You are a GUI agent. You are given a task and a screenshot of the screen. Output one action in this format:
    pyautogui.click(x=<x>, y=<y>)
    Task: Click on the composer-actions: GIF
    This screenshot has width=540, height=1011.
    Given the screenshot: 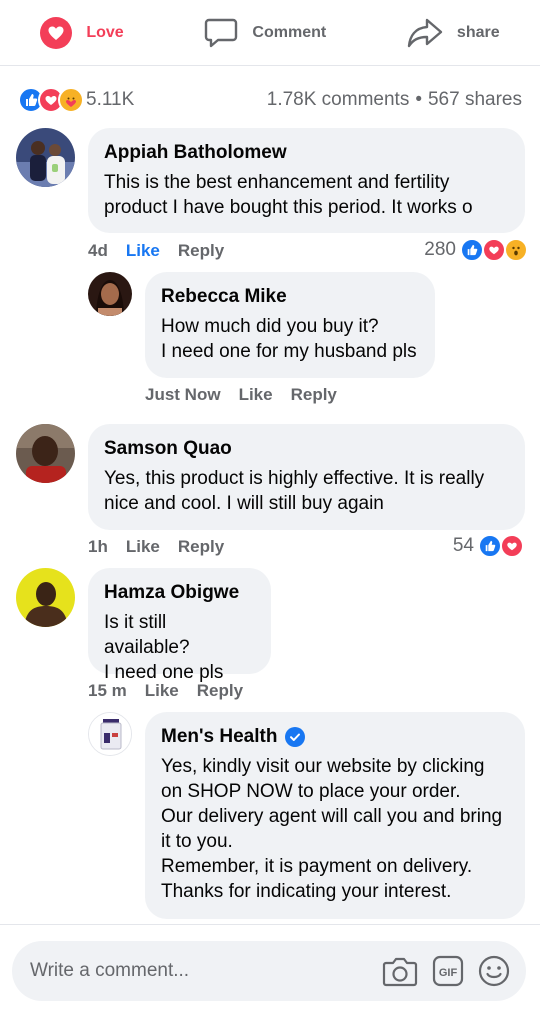 What is the action you would take?
    pyautogui.click(x=446, y=971)
    